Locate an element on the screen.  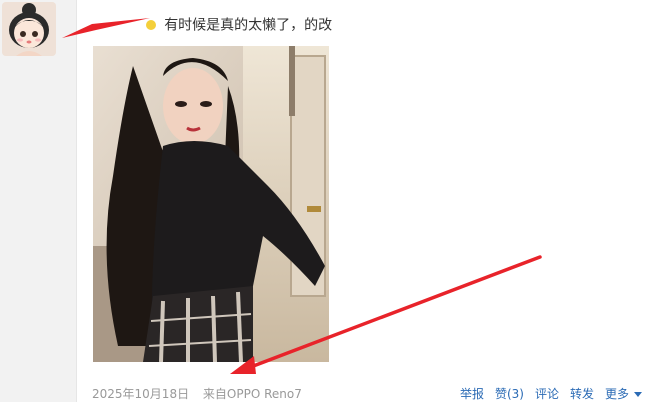
repost-button: 转发 is located at coordinates (582, 393).